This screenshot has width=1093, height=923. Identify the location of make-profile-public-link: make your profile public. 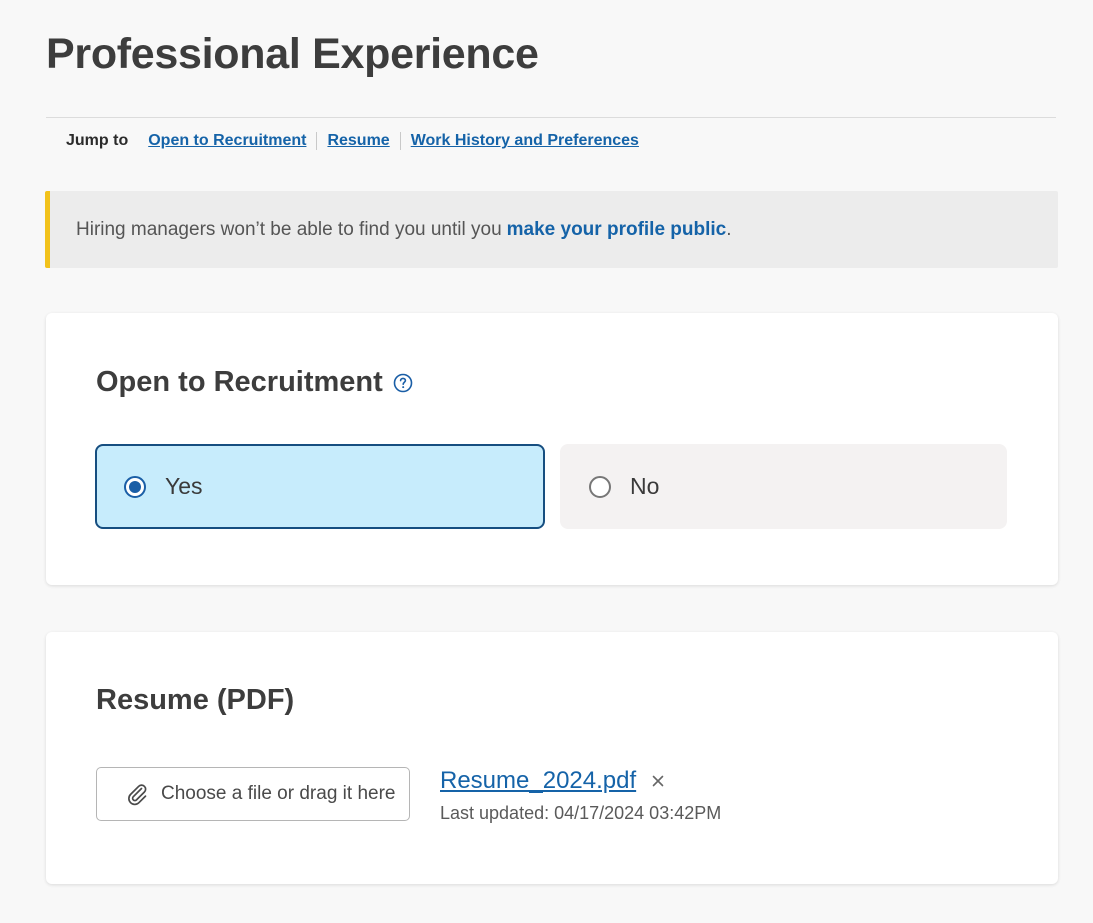
(617, 230).